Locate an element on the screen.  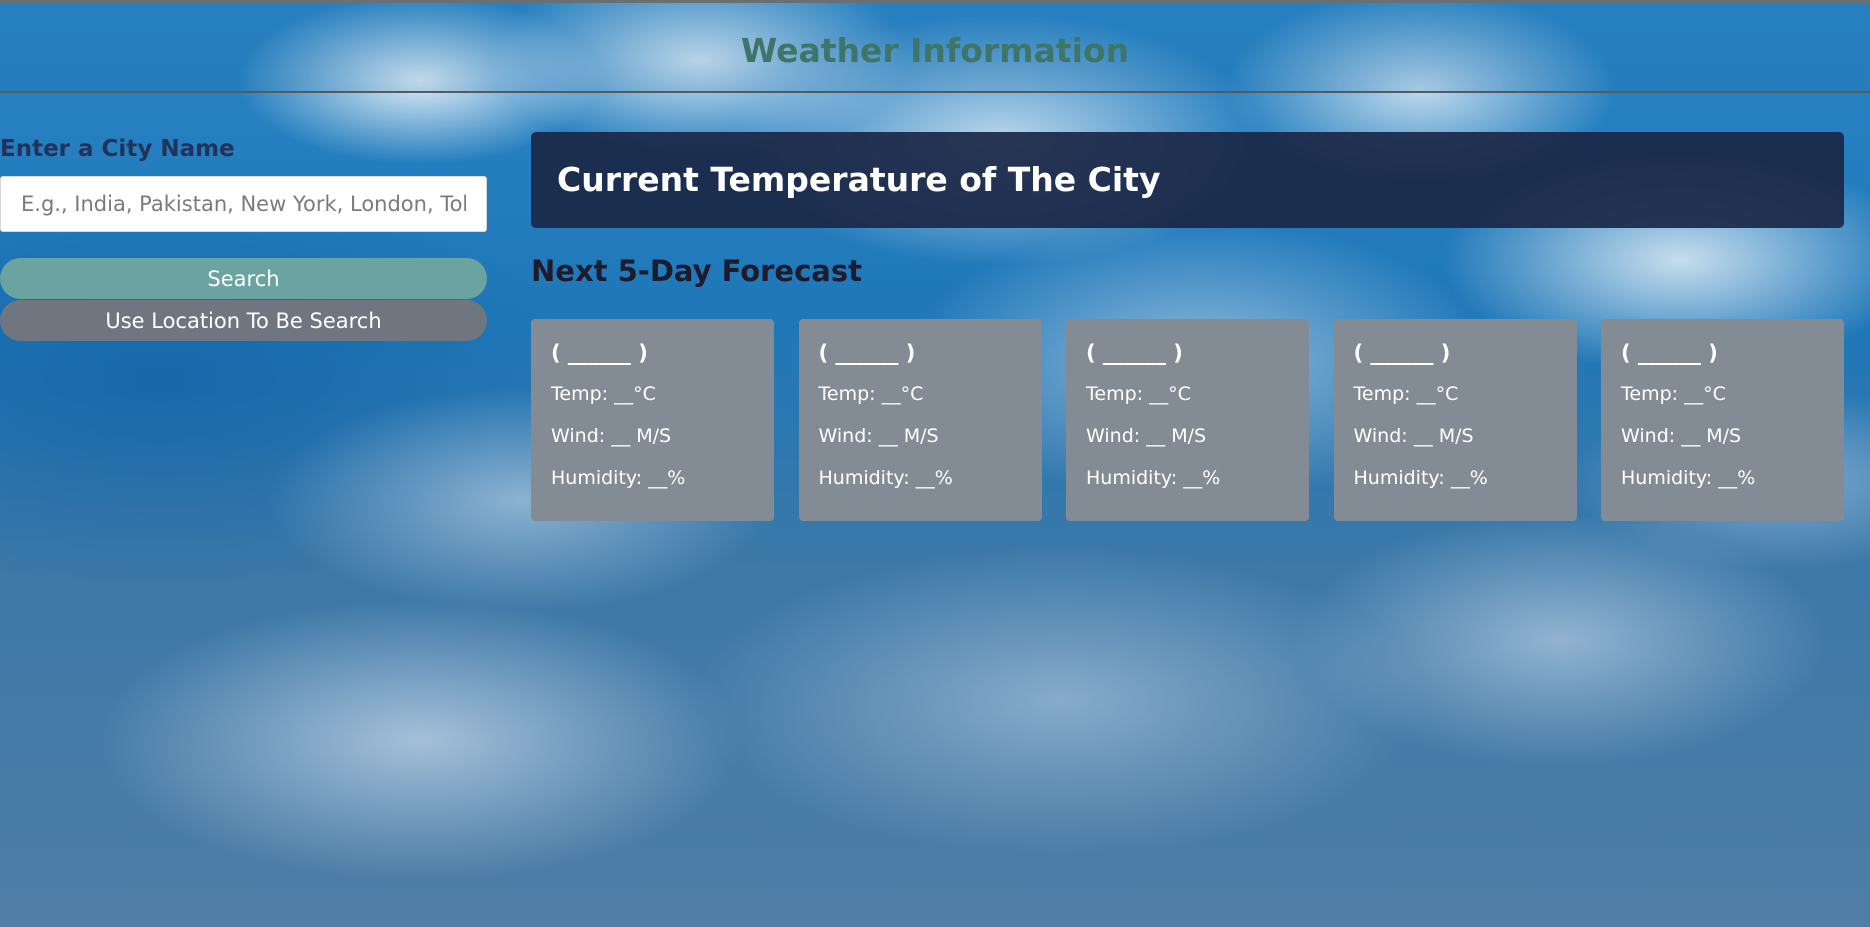
city-name-label: Enter a City Name is located at coordinates (117, 149).